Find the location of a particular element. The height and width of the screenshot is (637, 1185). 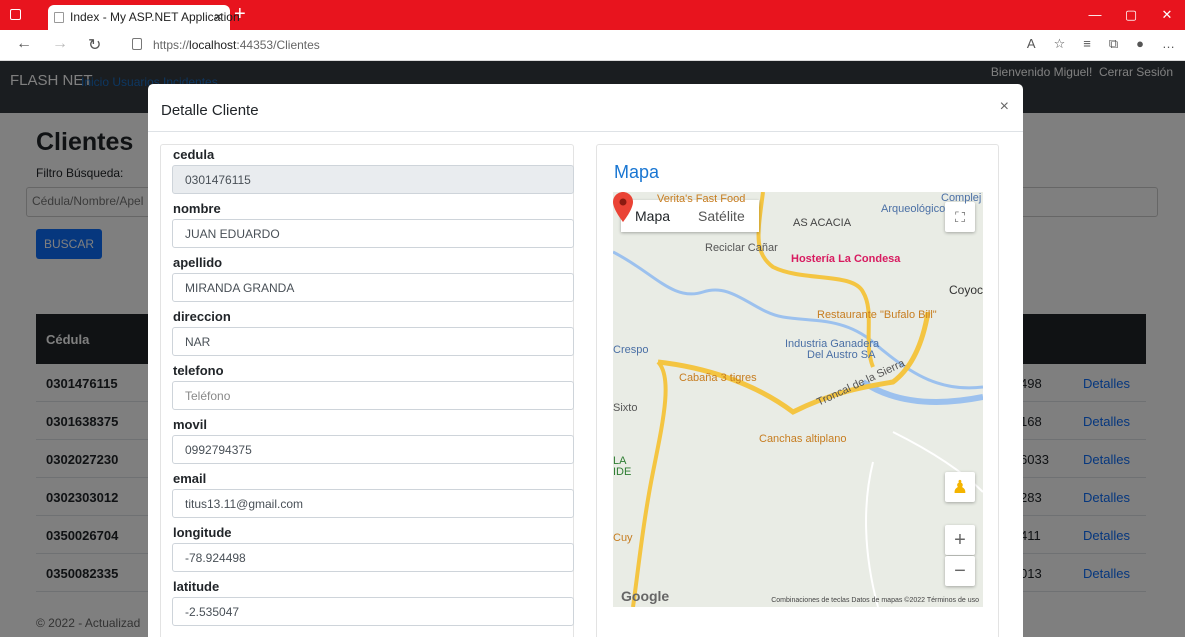

map-label: Crespo is located at coordinates (631, 350).